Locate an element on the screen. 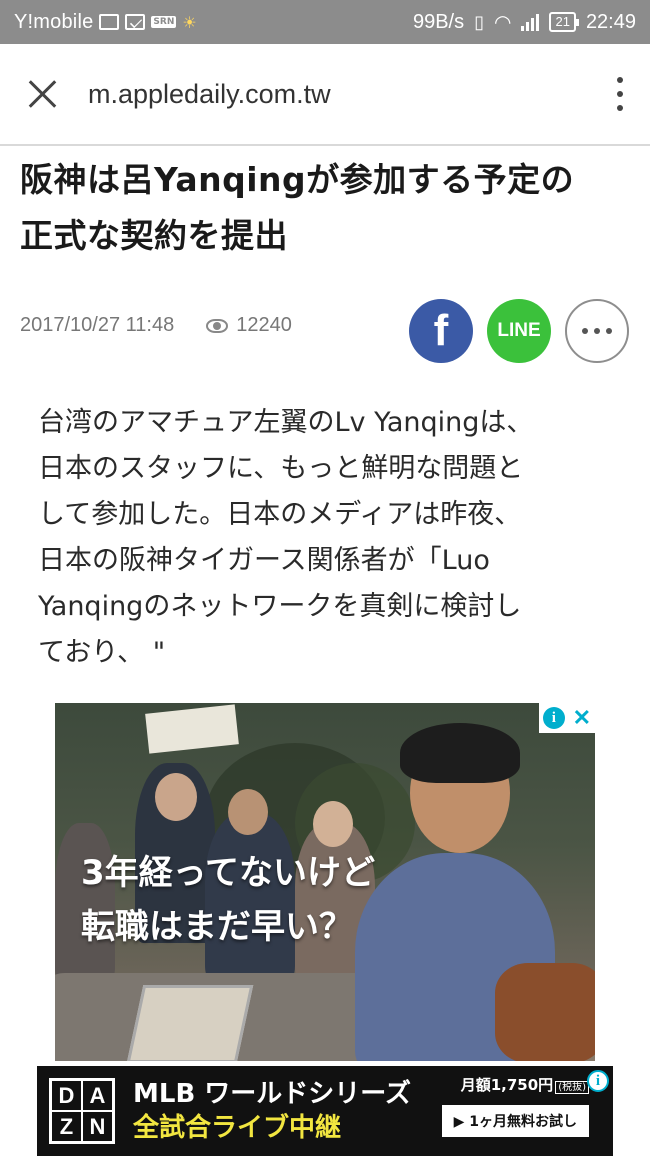  logo-letter: Z is located at coordinates (66, 1126).